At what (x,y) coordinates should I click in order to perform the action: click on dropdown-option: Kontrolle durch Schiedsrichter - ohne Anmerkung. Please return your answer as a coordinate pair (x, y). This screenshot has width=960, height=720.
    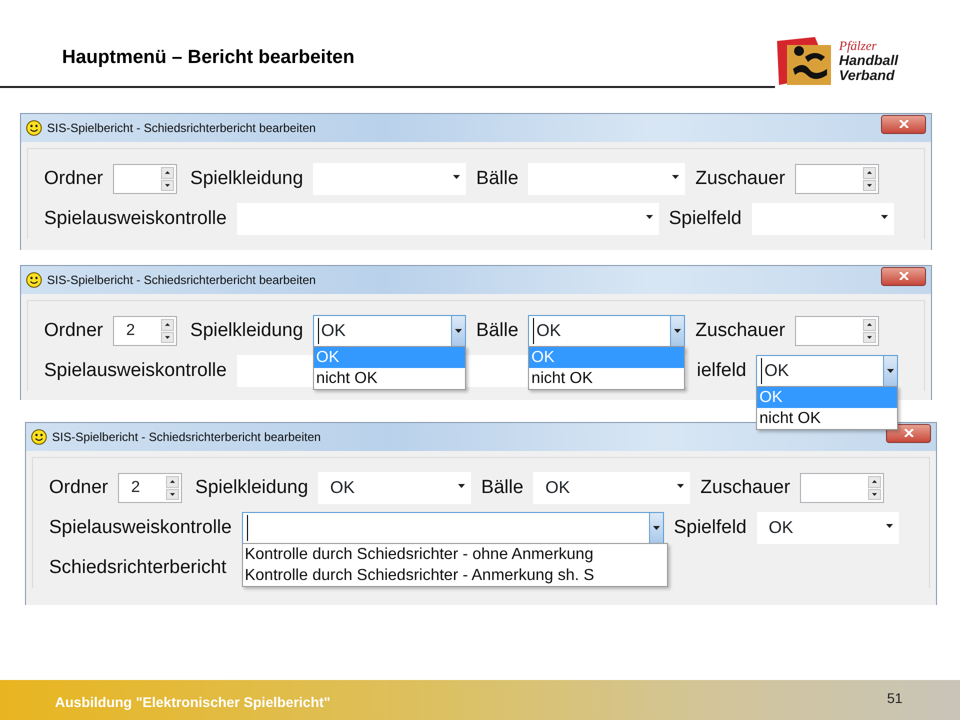
    Looking at the image, I should click on (454, 554).